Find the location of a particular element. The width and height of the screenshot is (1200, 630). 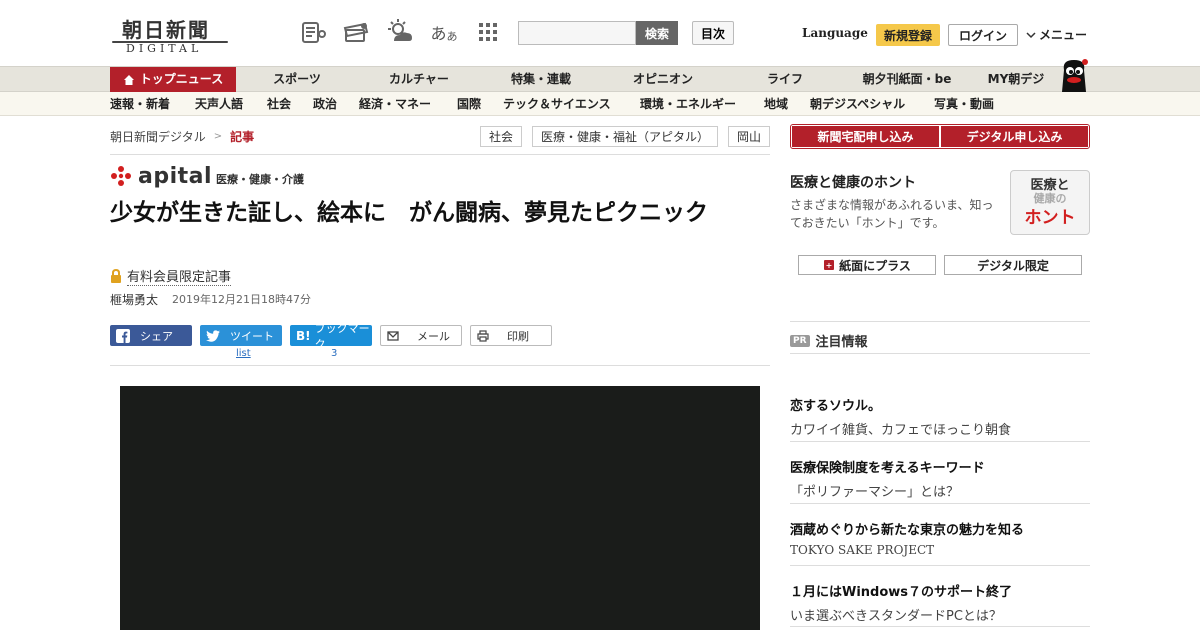

pr-item: 医療保険制度を考えるキーワード 「ポリファーマシー」とは？ is located at coordinates (940, 478).